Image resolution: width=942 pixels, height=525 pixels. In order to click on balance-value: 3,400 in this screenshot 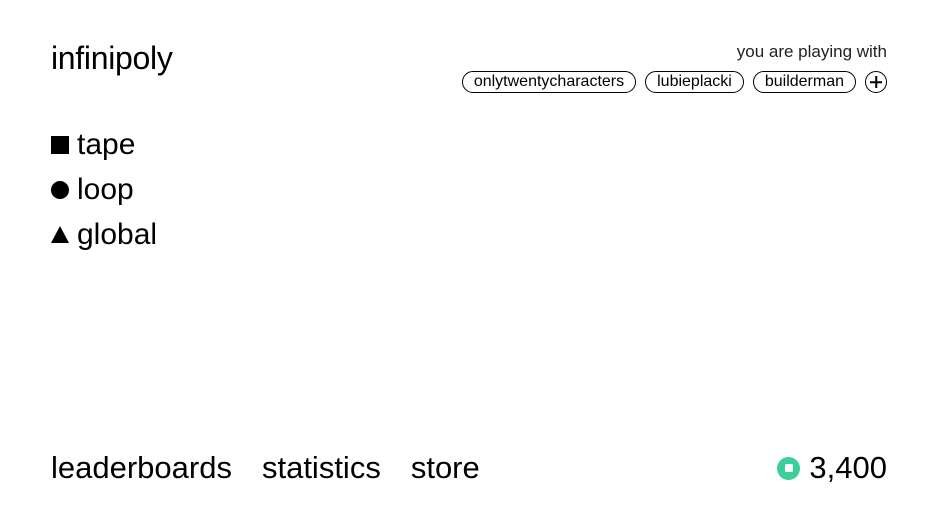, I will do `click(848, 467)`.